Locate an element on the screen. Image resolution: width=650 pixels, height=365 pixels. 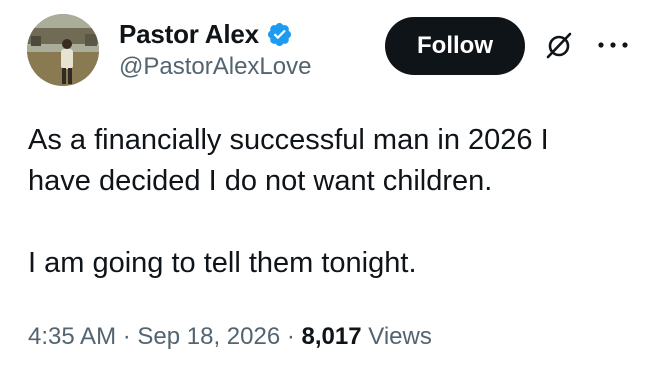
tweet-line: have decided I do not want children. is located at coordinates (260, 181).